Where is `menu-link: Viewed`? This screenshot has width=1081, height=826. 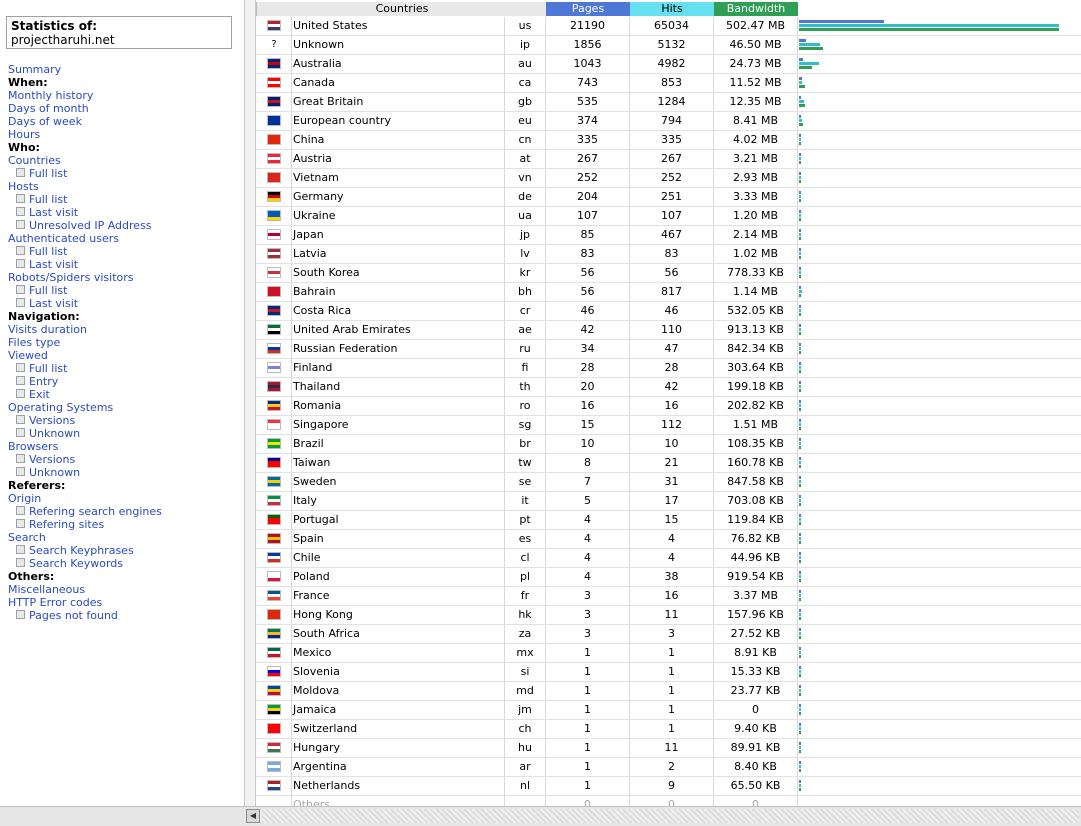 menu-link: Viewed is located at coordinates (85, 355).